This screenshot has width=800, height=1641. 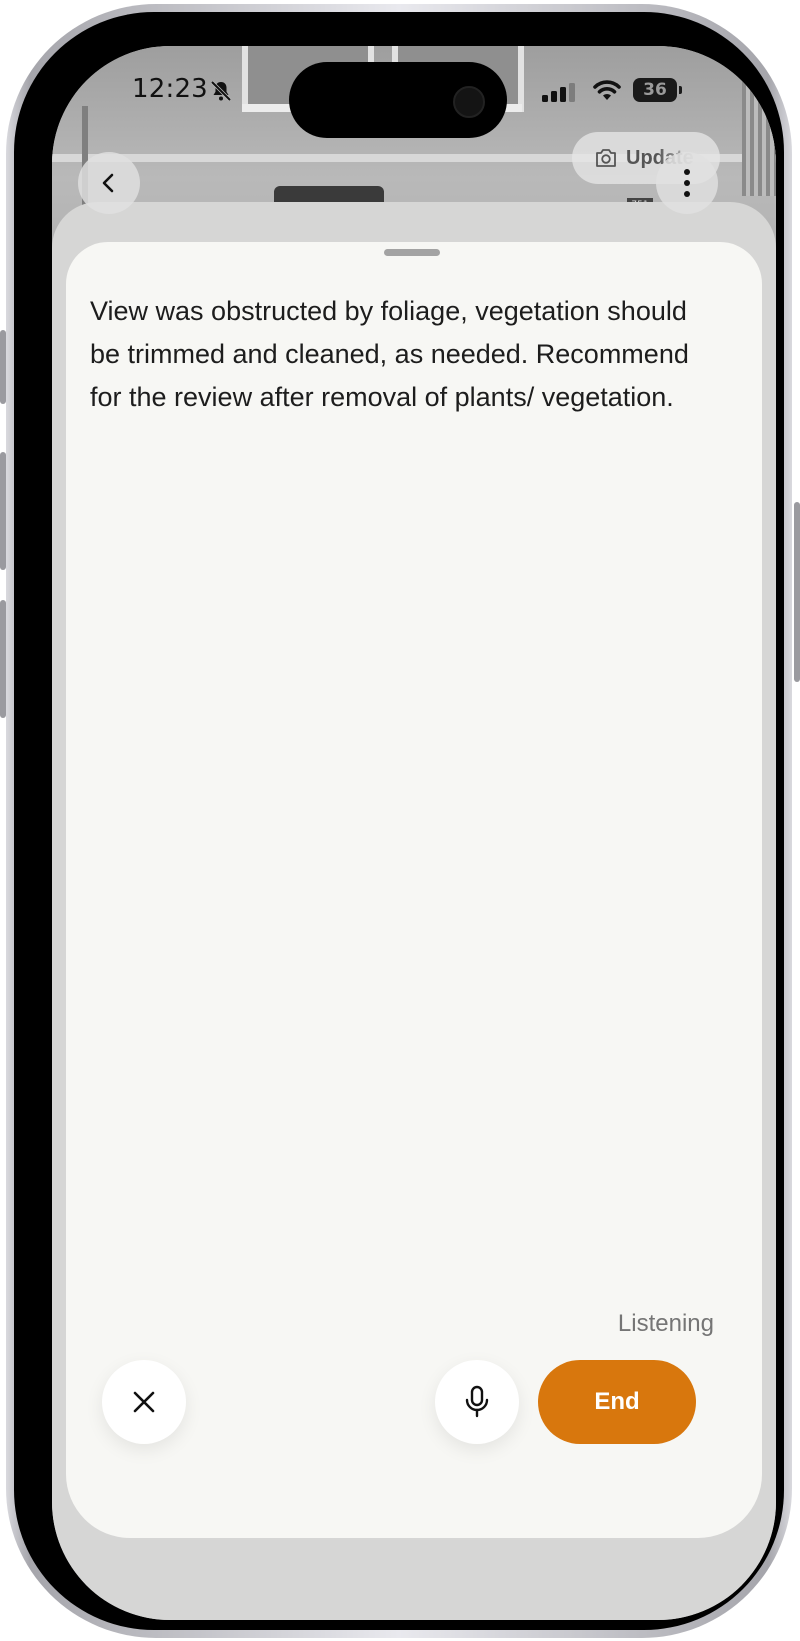 What do you see at coordinates (759, 121) in the screenshot?
I see `photo-rail` at bounding box center [759, 121].